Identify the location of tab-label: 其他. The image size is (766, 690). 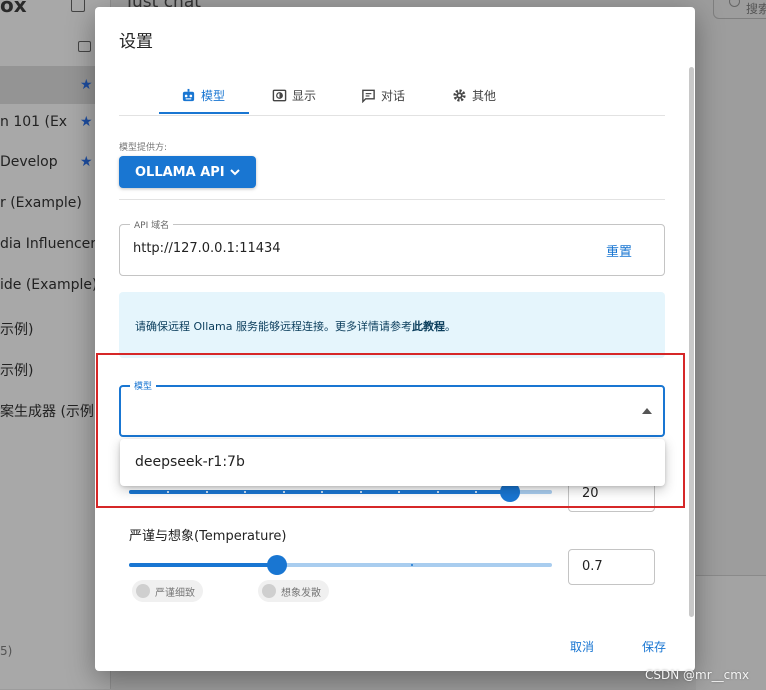
(484, 96).